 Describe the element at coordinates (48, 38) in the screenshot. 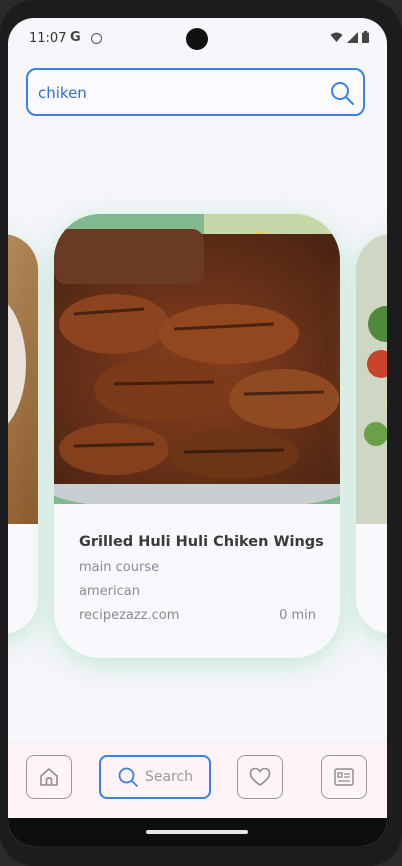

I see `status-time: 11:07` at that location.